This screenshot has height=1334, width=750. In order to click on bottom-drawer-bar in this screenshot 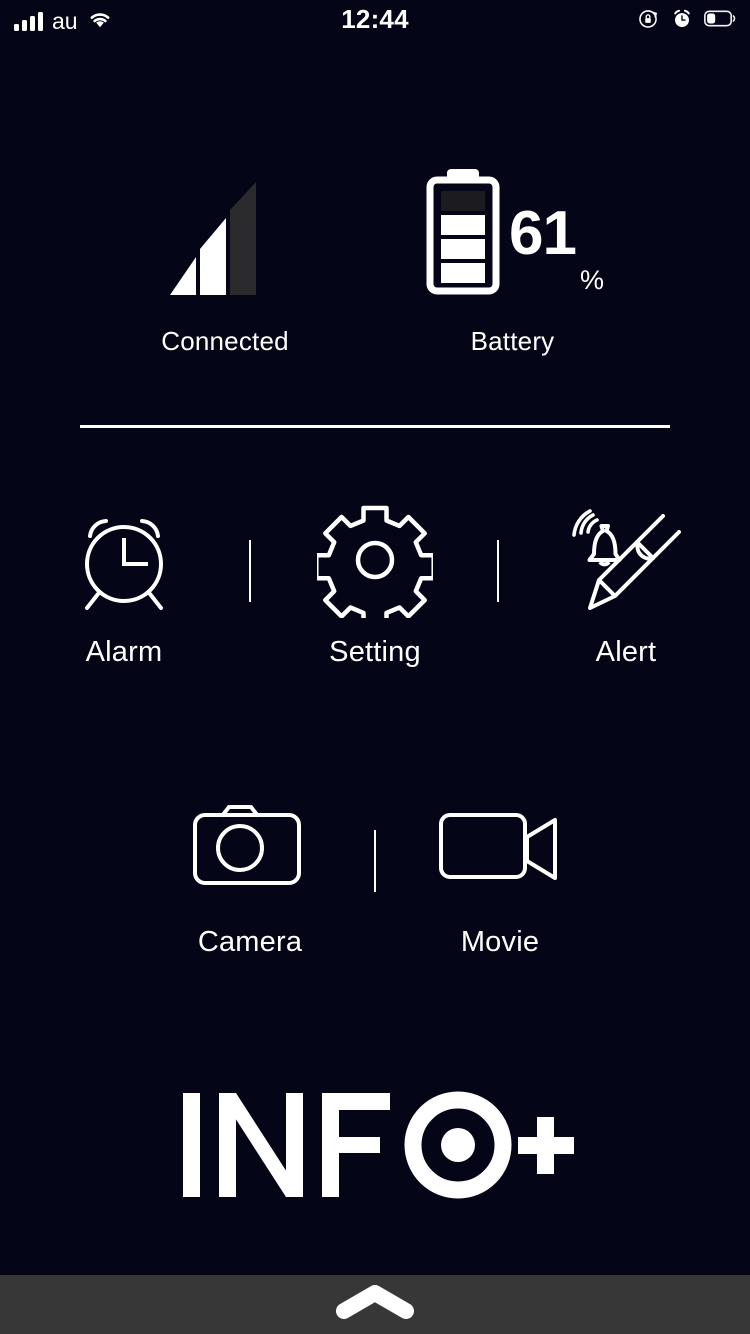, I will do `click(375, 1304)`.